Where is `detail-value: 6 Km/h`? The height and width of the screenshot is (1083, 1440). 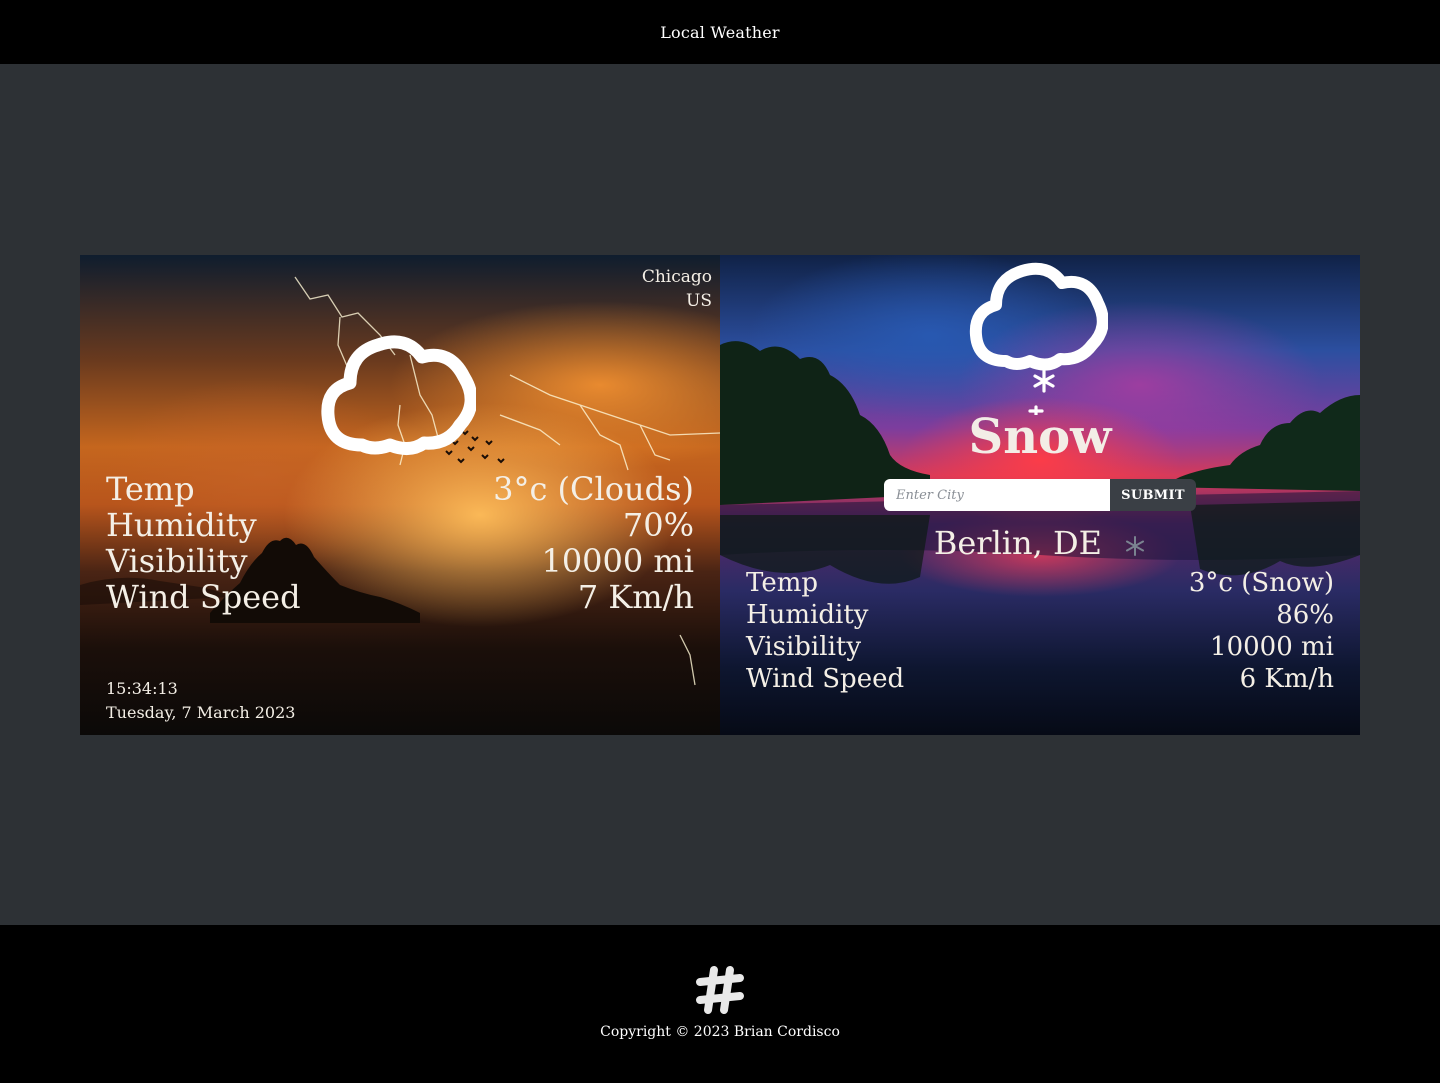 detail-value: 6 Km/h is located at coordinates (1286, 679).